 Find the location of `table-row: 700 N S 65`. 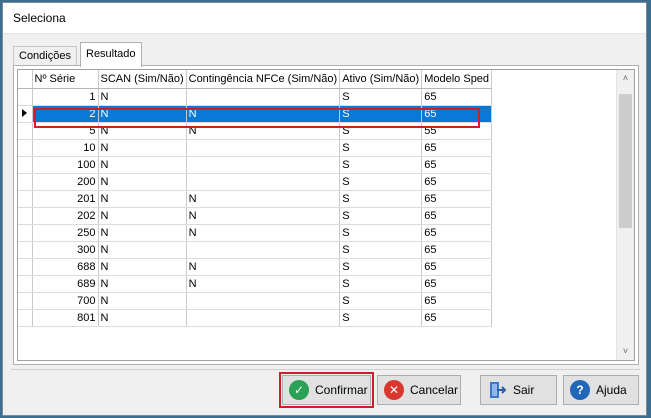

table-row: 700 N S 65 is located at coordinates (255, 301).